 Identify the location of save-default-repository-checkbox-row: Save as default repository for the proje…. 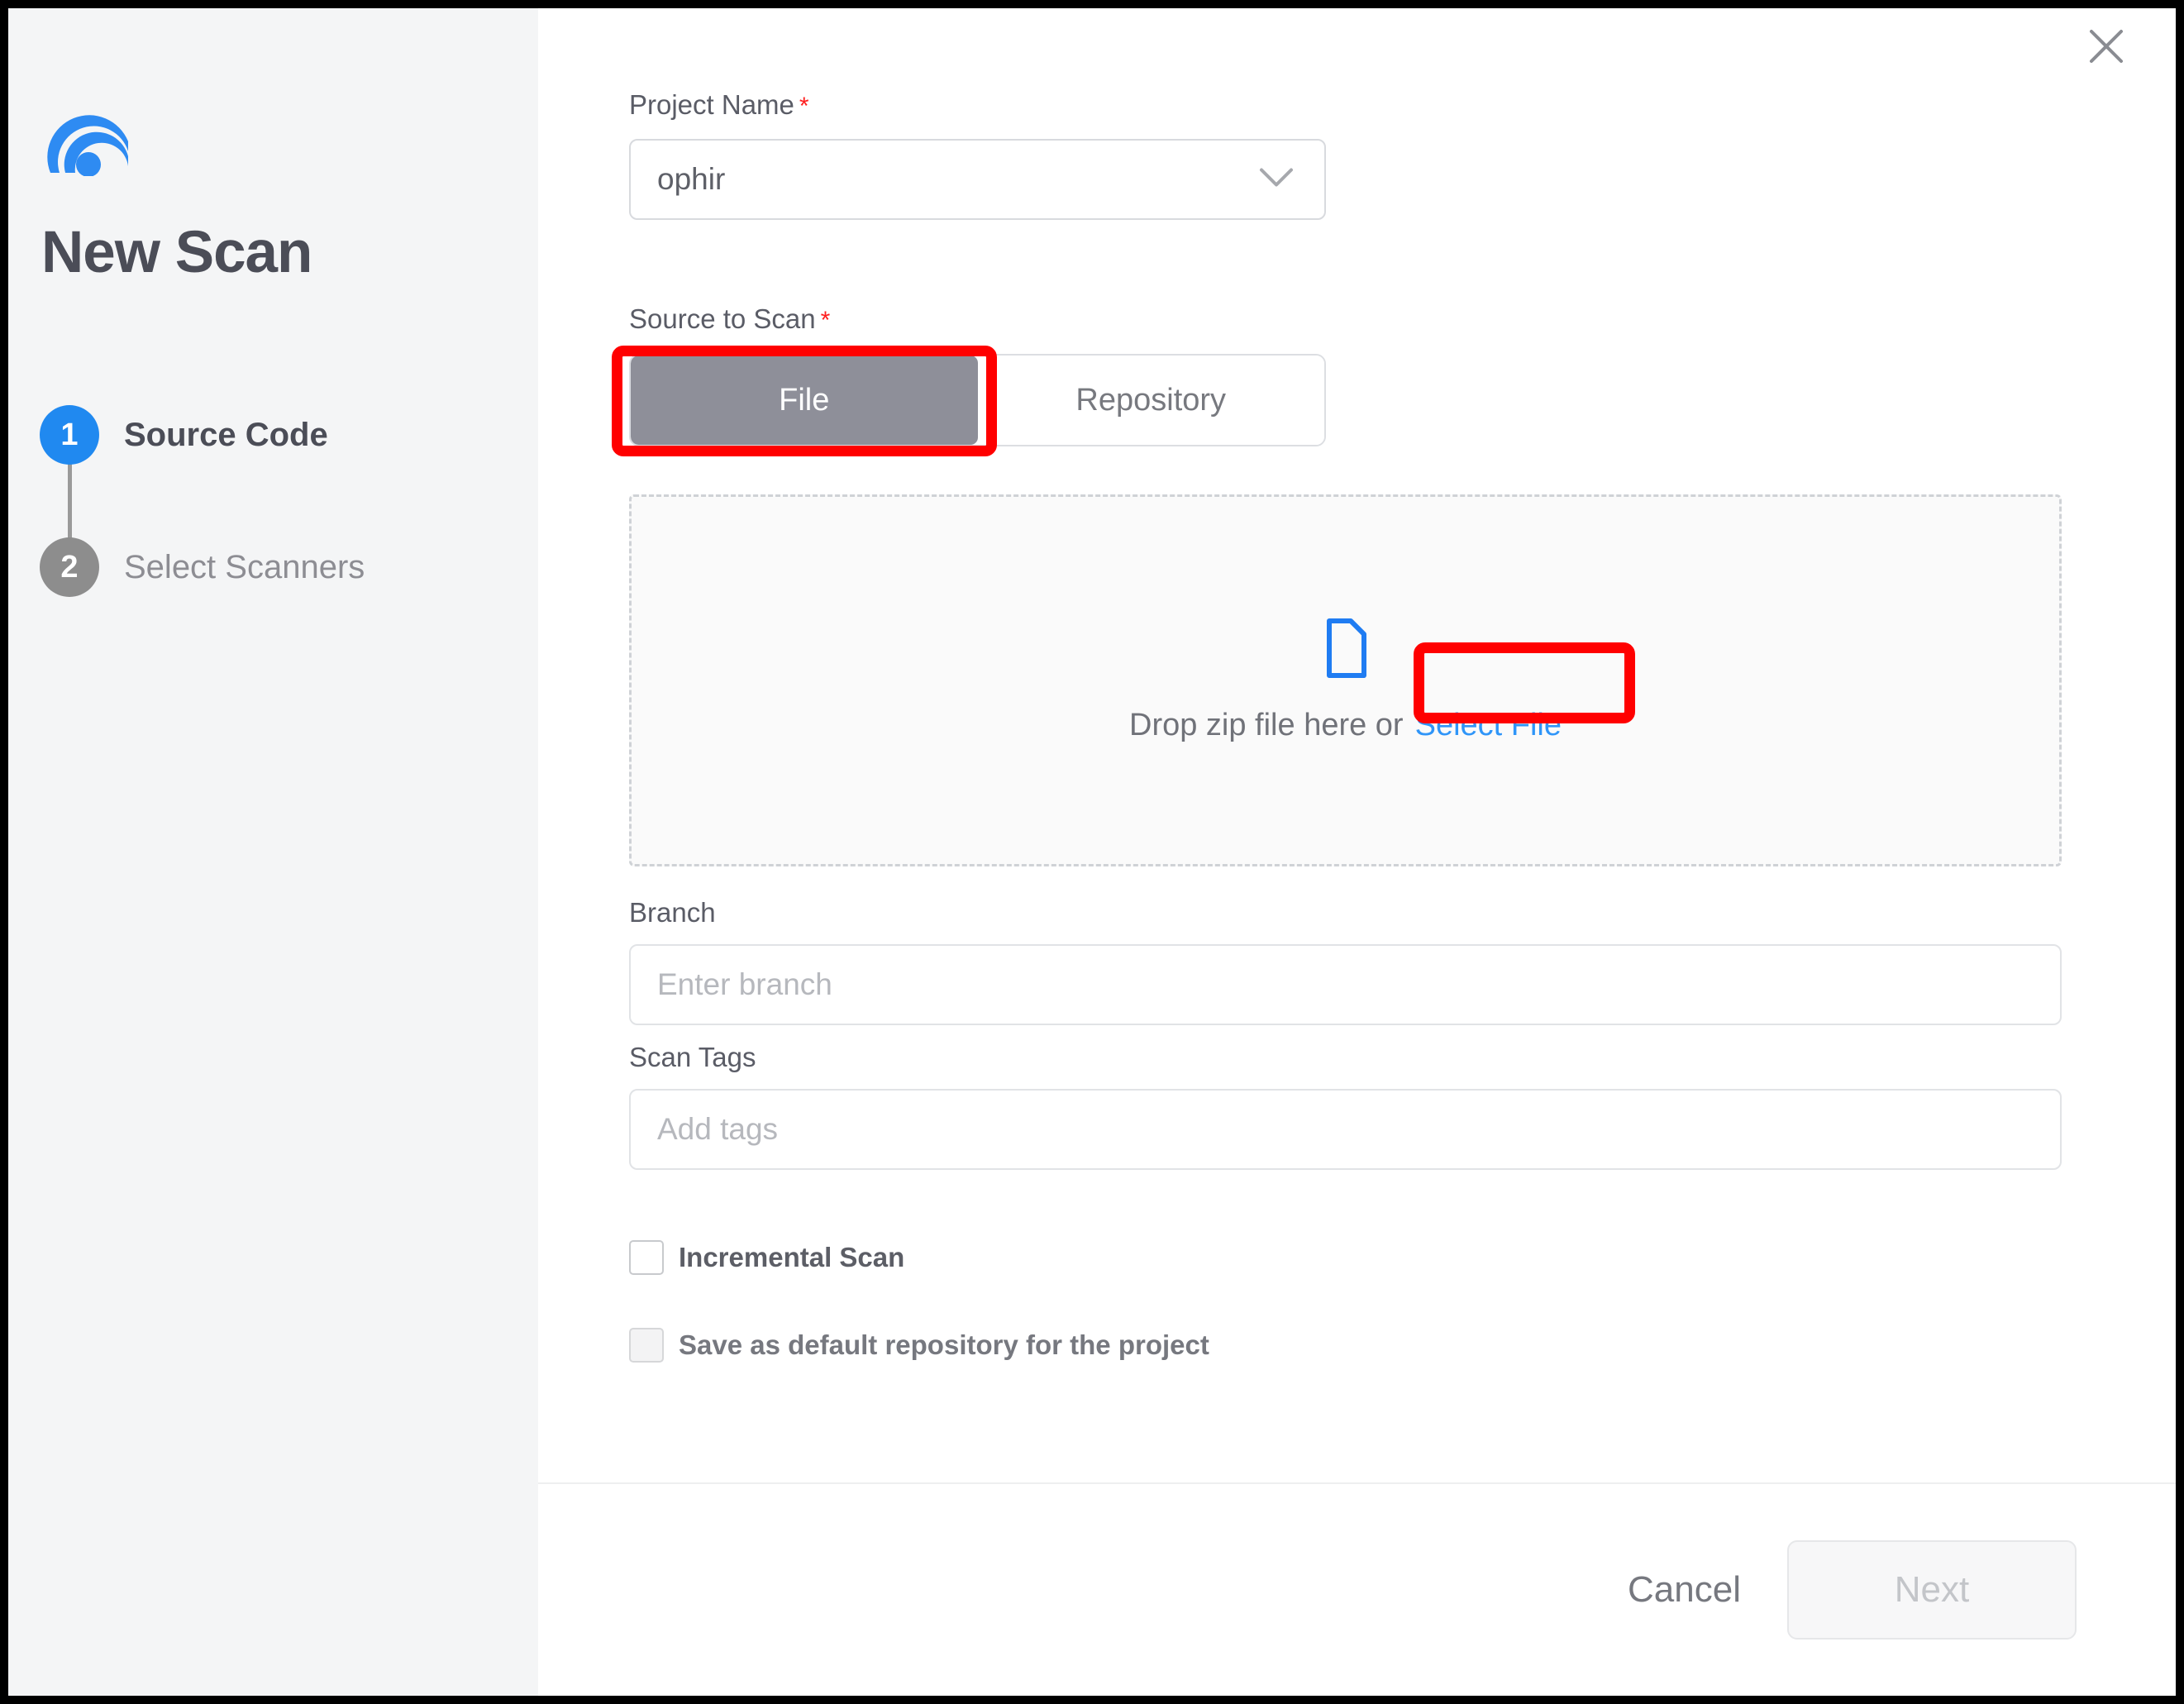
(919, 1345).